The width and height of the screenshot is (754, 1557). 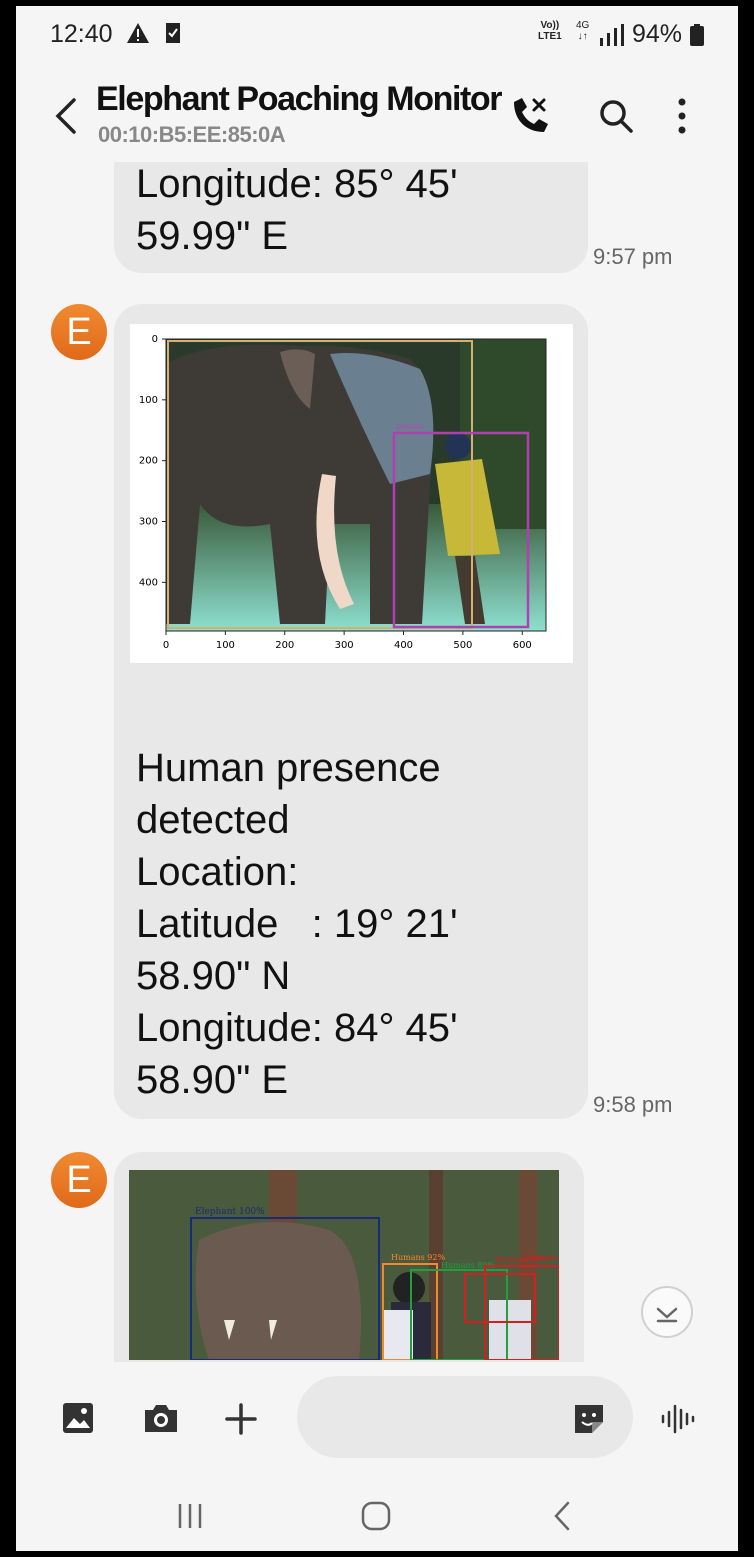 I want to click on volte-top: Vo)), so click(x=550, y=25).